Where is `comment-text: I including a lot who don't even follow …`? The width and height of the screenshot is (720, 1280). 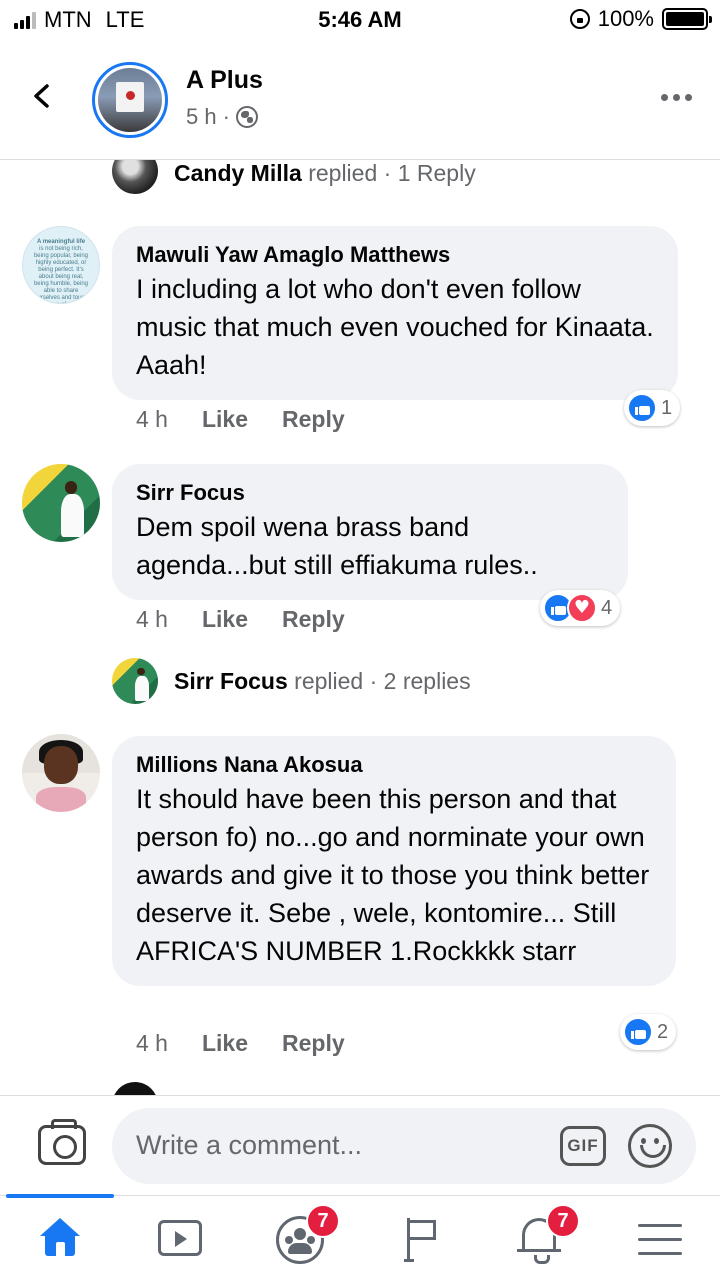 comment-text: I including a lot who don't even follow … is located at coordinates (395, 327).